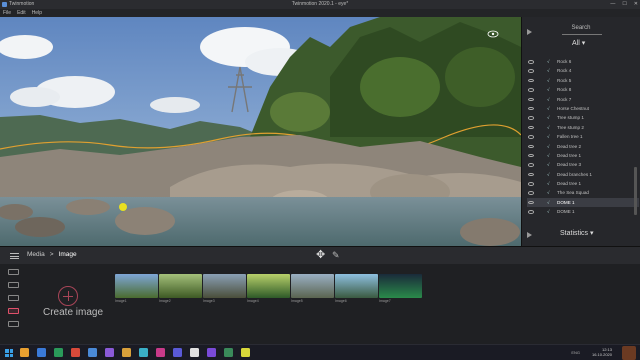 The image size is (640, 360). I want to click on hamburger-menu-icon, so click(14, 256).